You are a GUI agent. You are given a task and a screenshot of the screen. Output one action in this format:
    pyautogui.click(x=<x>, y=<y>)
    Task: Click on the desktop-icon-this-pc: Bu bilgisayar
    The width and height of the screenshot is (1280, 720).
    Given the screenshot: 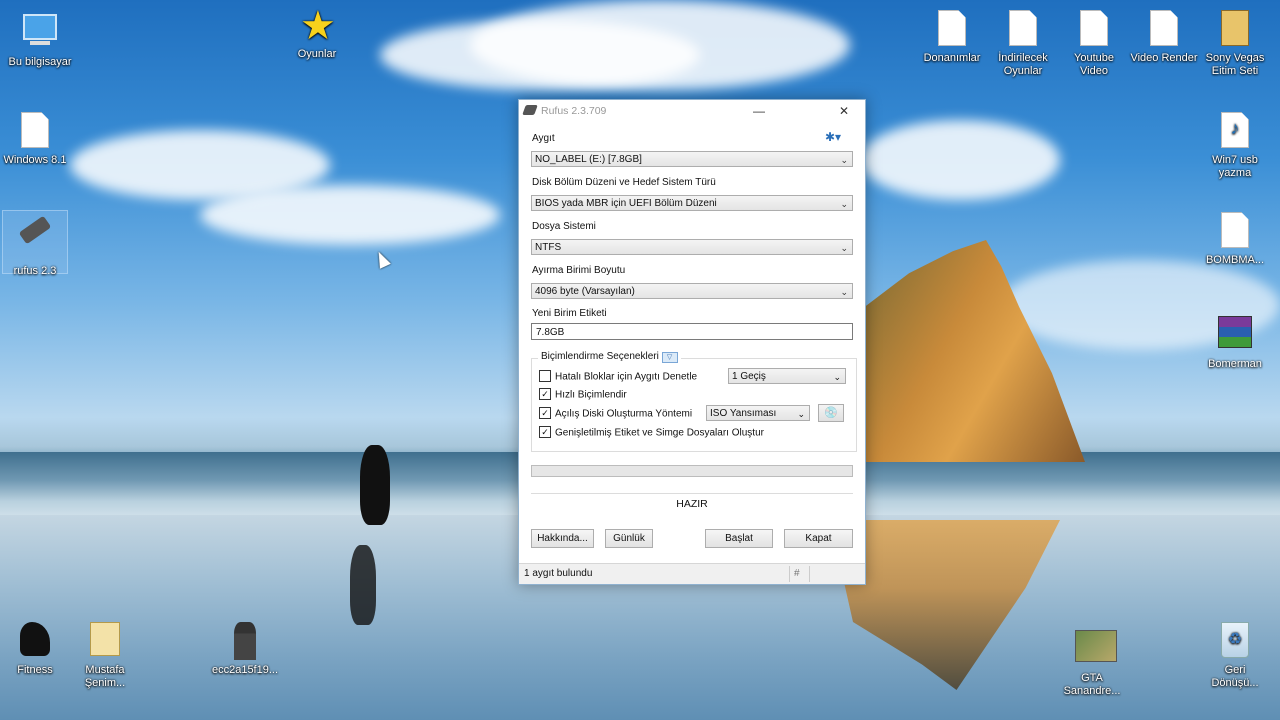 What is the action you would take?
    pyautogui.click(x=40, y=39)
    